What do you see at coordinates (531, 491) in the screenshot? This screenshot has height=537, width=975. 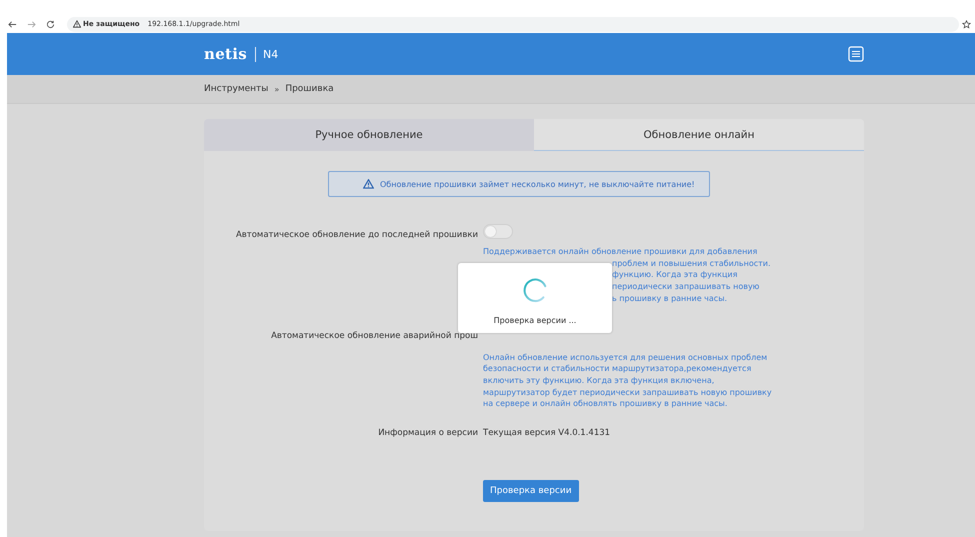 I see `check-version-button: Проверка версии` at bounding box center [531, 491].